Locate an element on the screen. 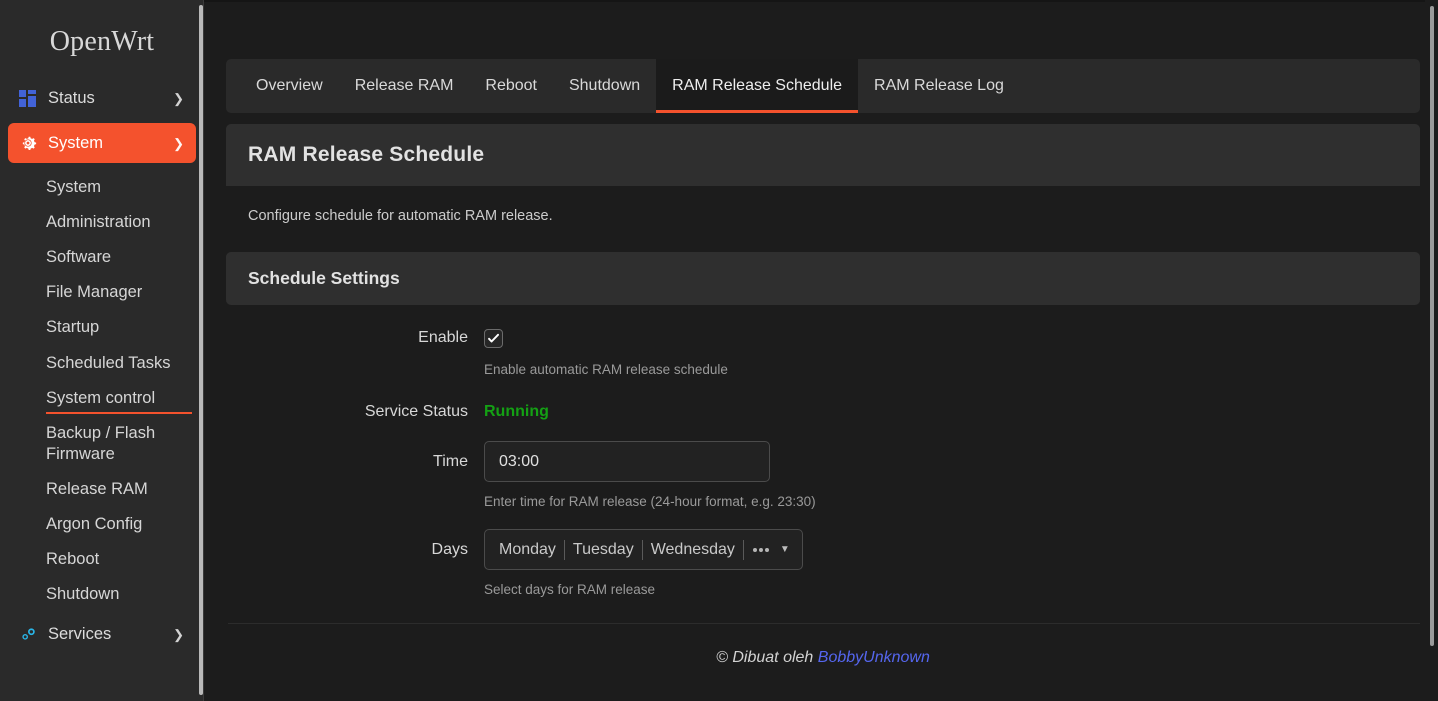  tab-release-ram: Release RAM is located at coordinates (404, 86).